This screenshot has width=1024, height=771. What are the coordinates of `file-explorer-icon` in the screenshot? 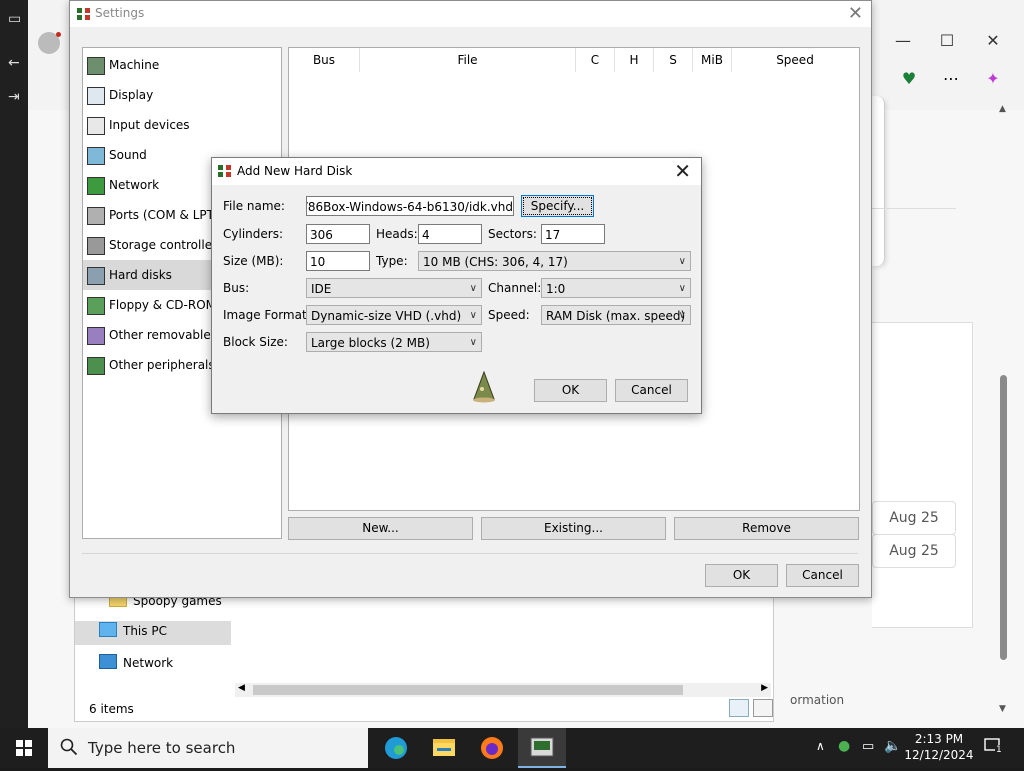 It's located at (444, 747).